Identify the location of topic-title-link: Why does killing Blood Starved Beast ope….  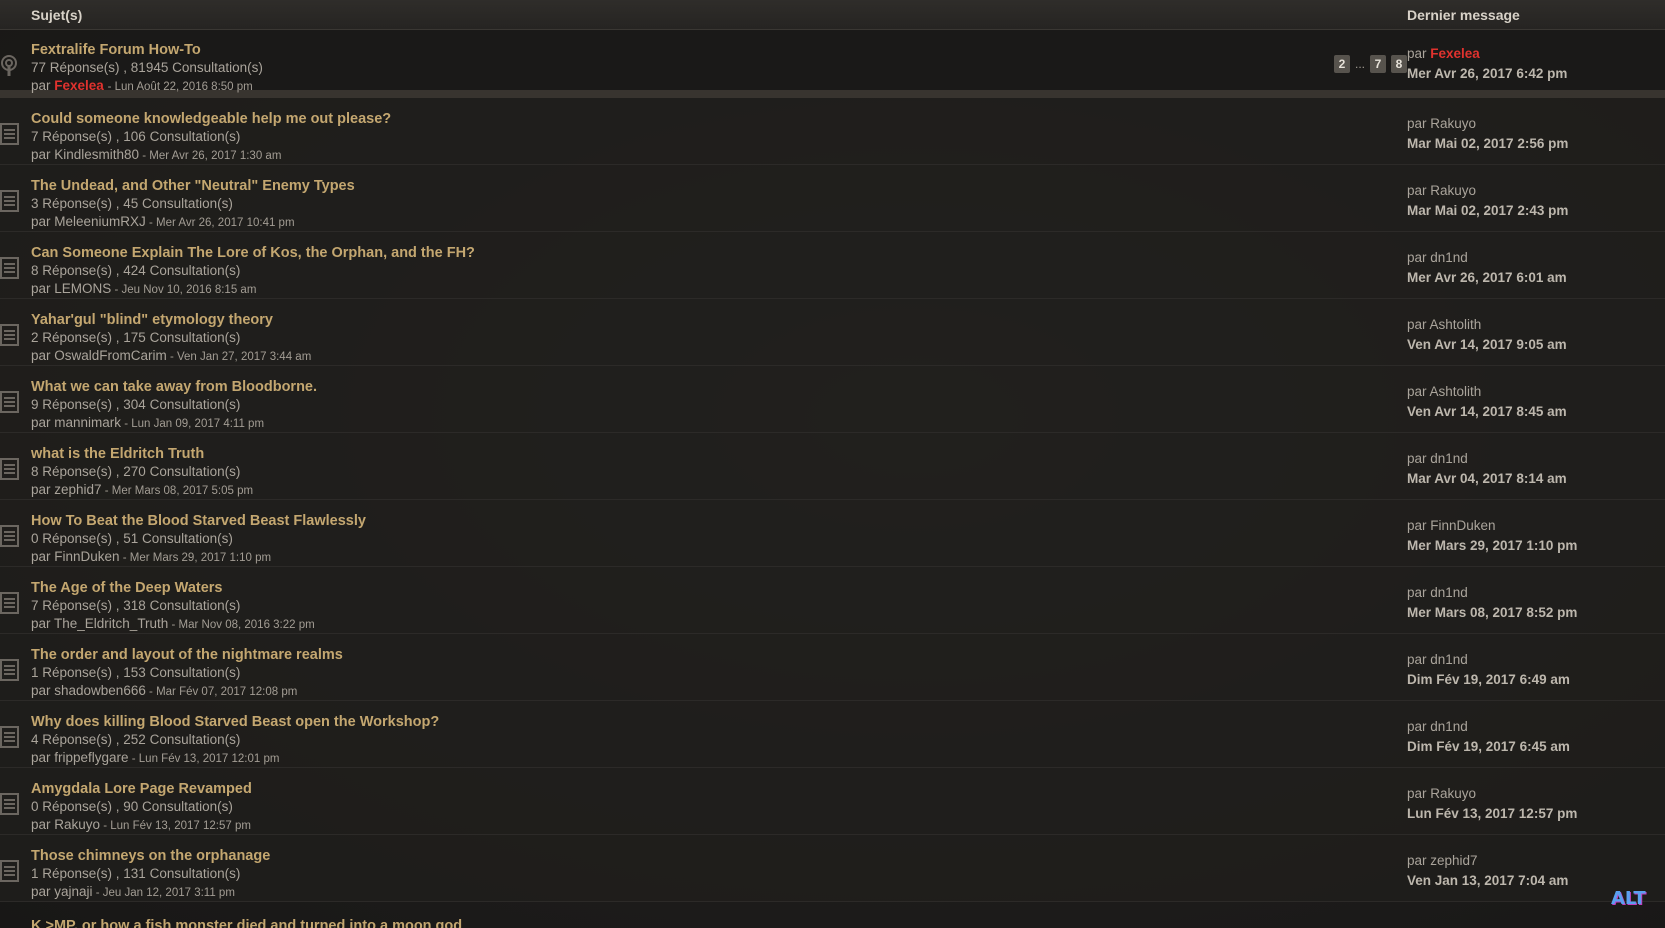
(718, 722).